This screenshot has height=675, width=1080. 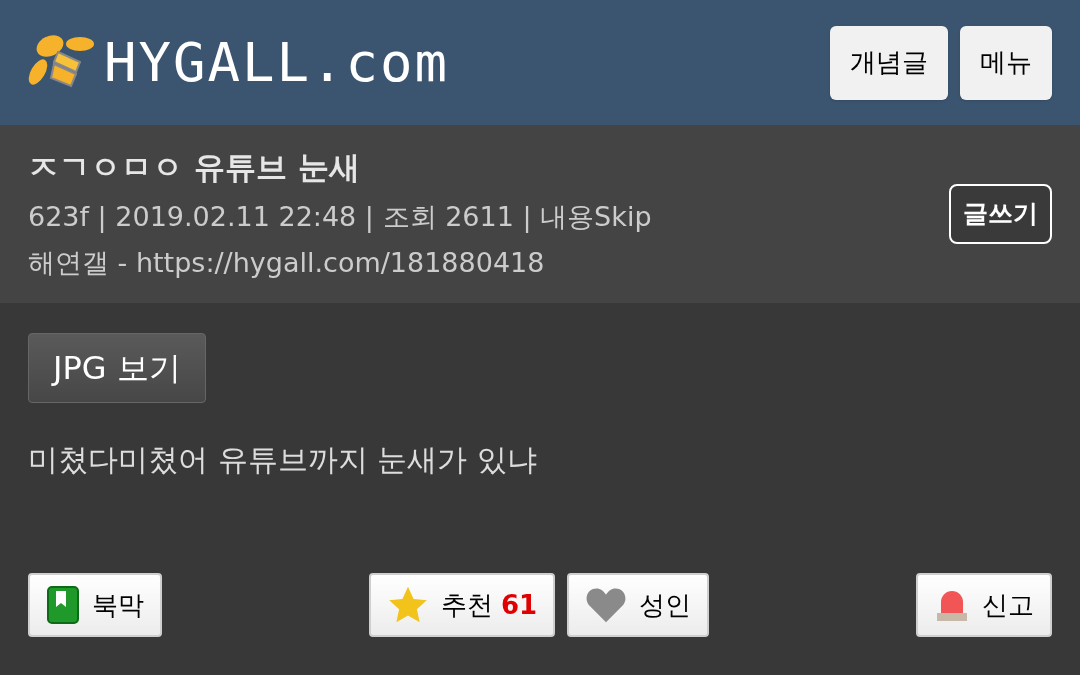 I want to click on best-posts-button: 개념글, so click(x=889, y=62).